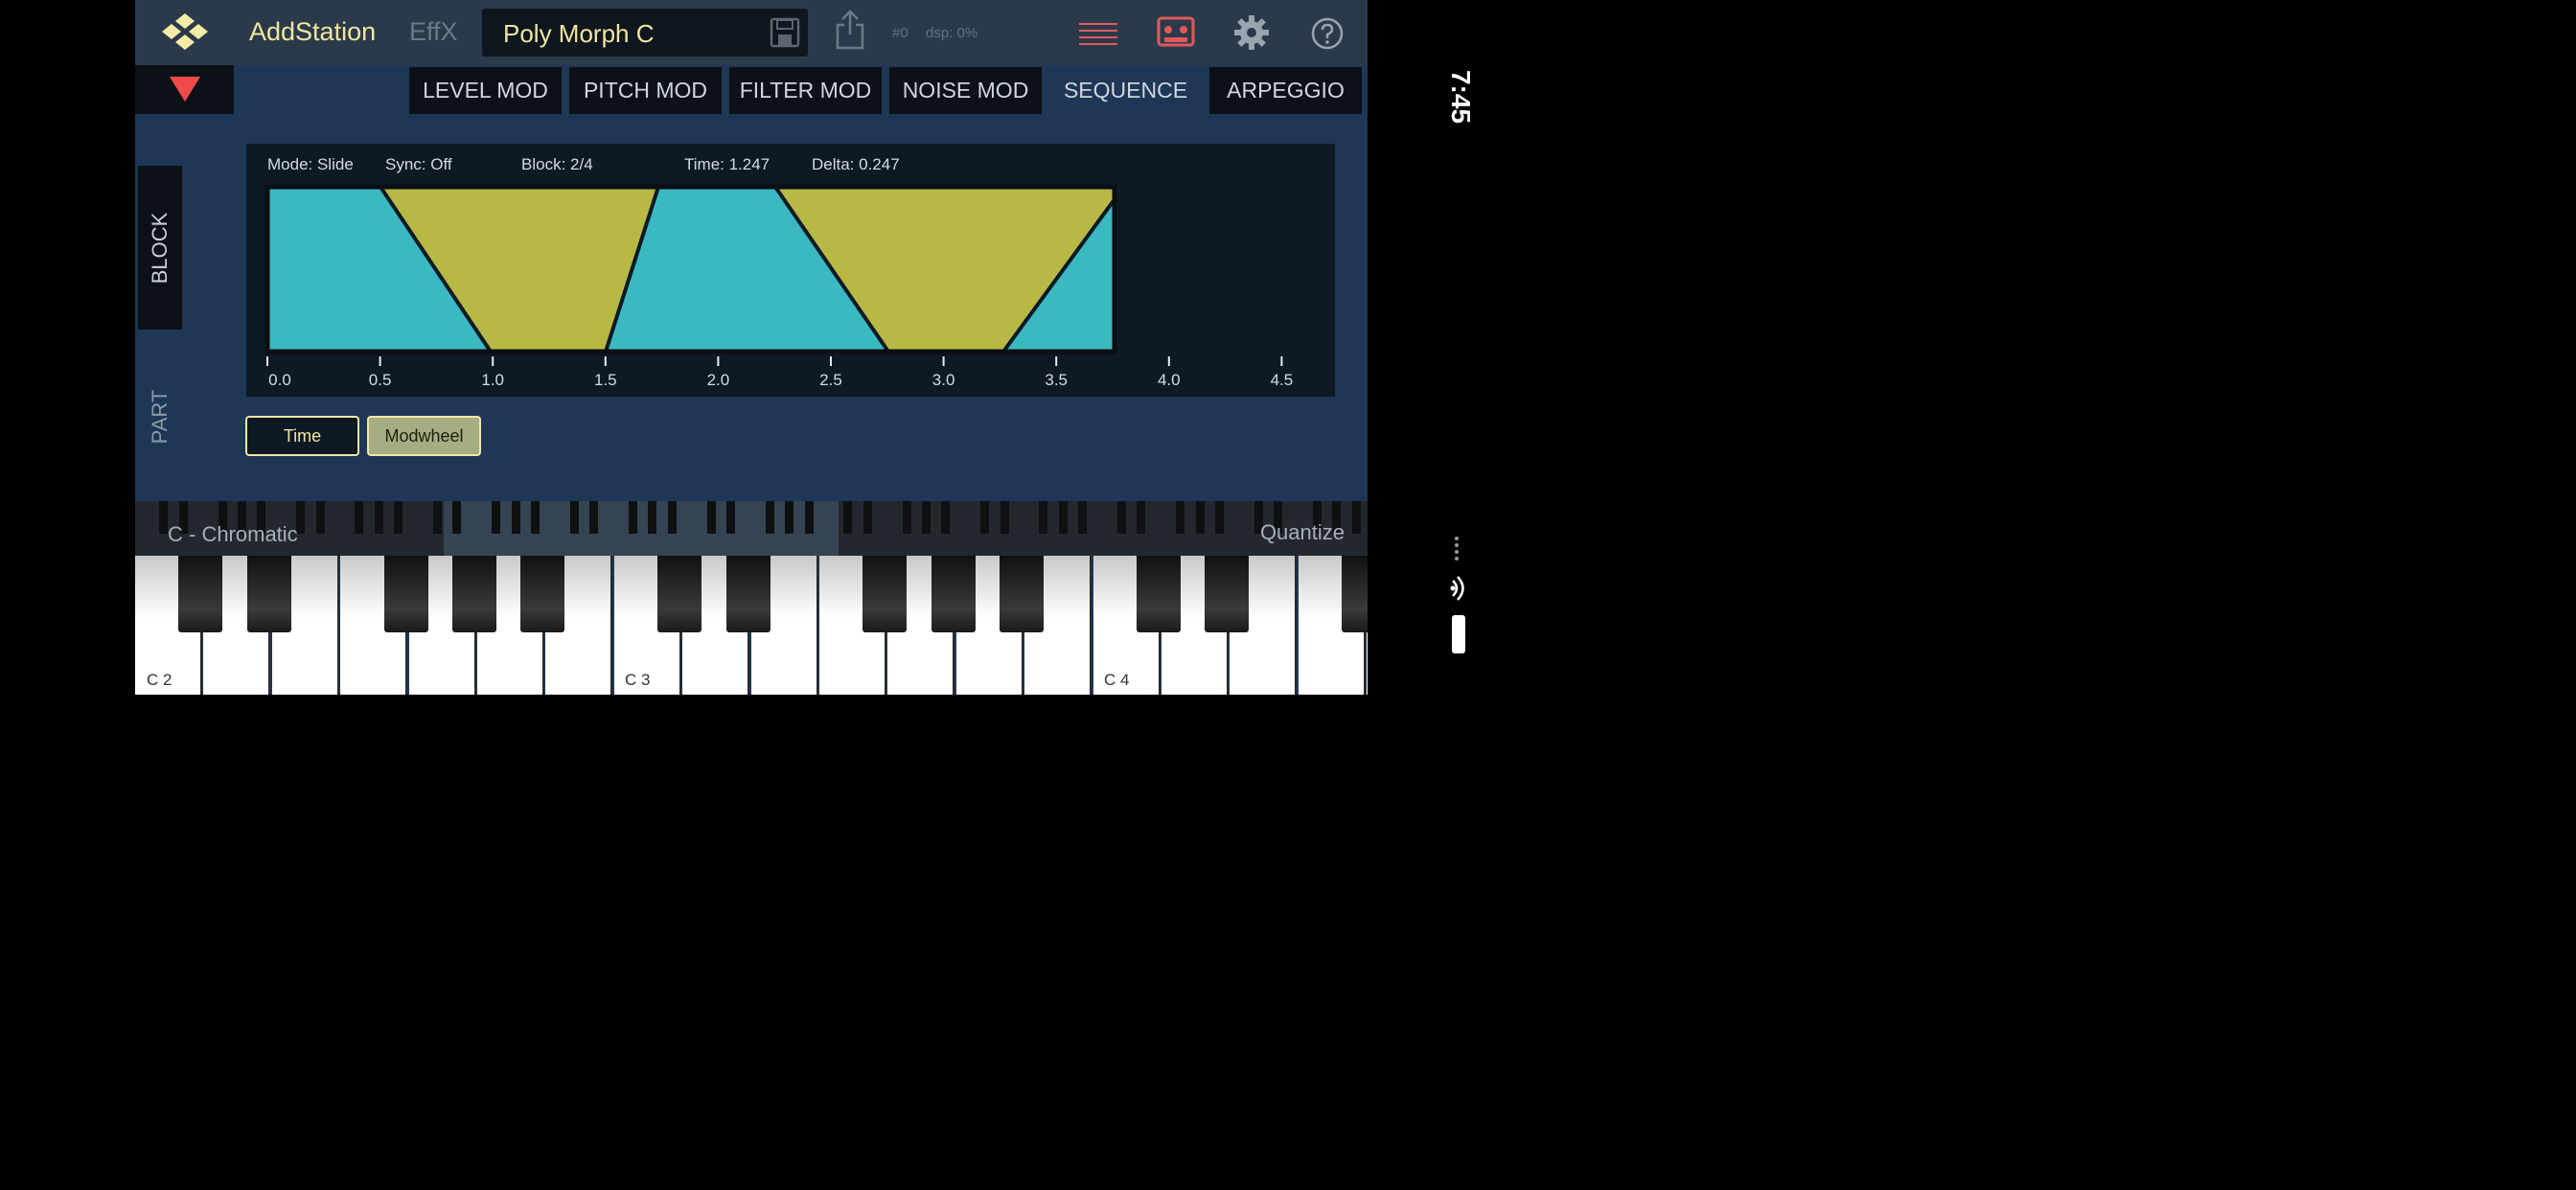 This screenshot has width=2576, height=1190. I want to click on save-icon, so click(785, 33).